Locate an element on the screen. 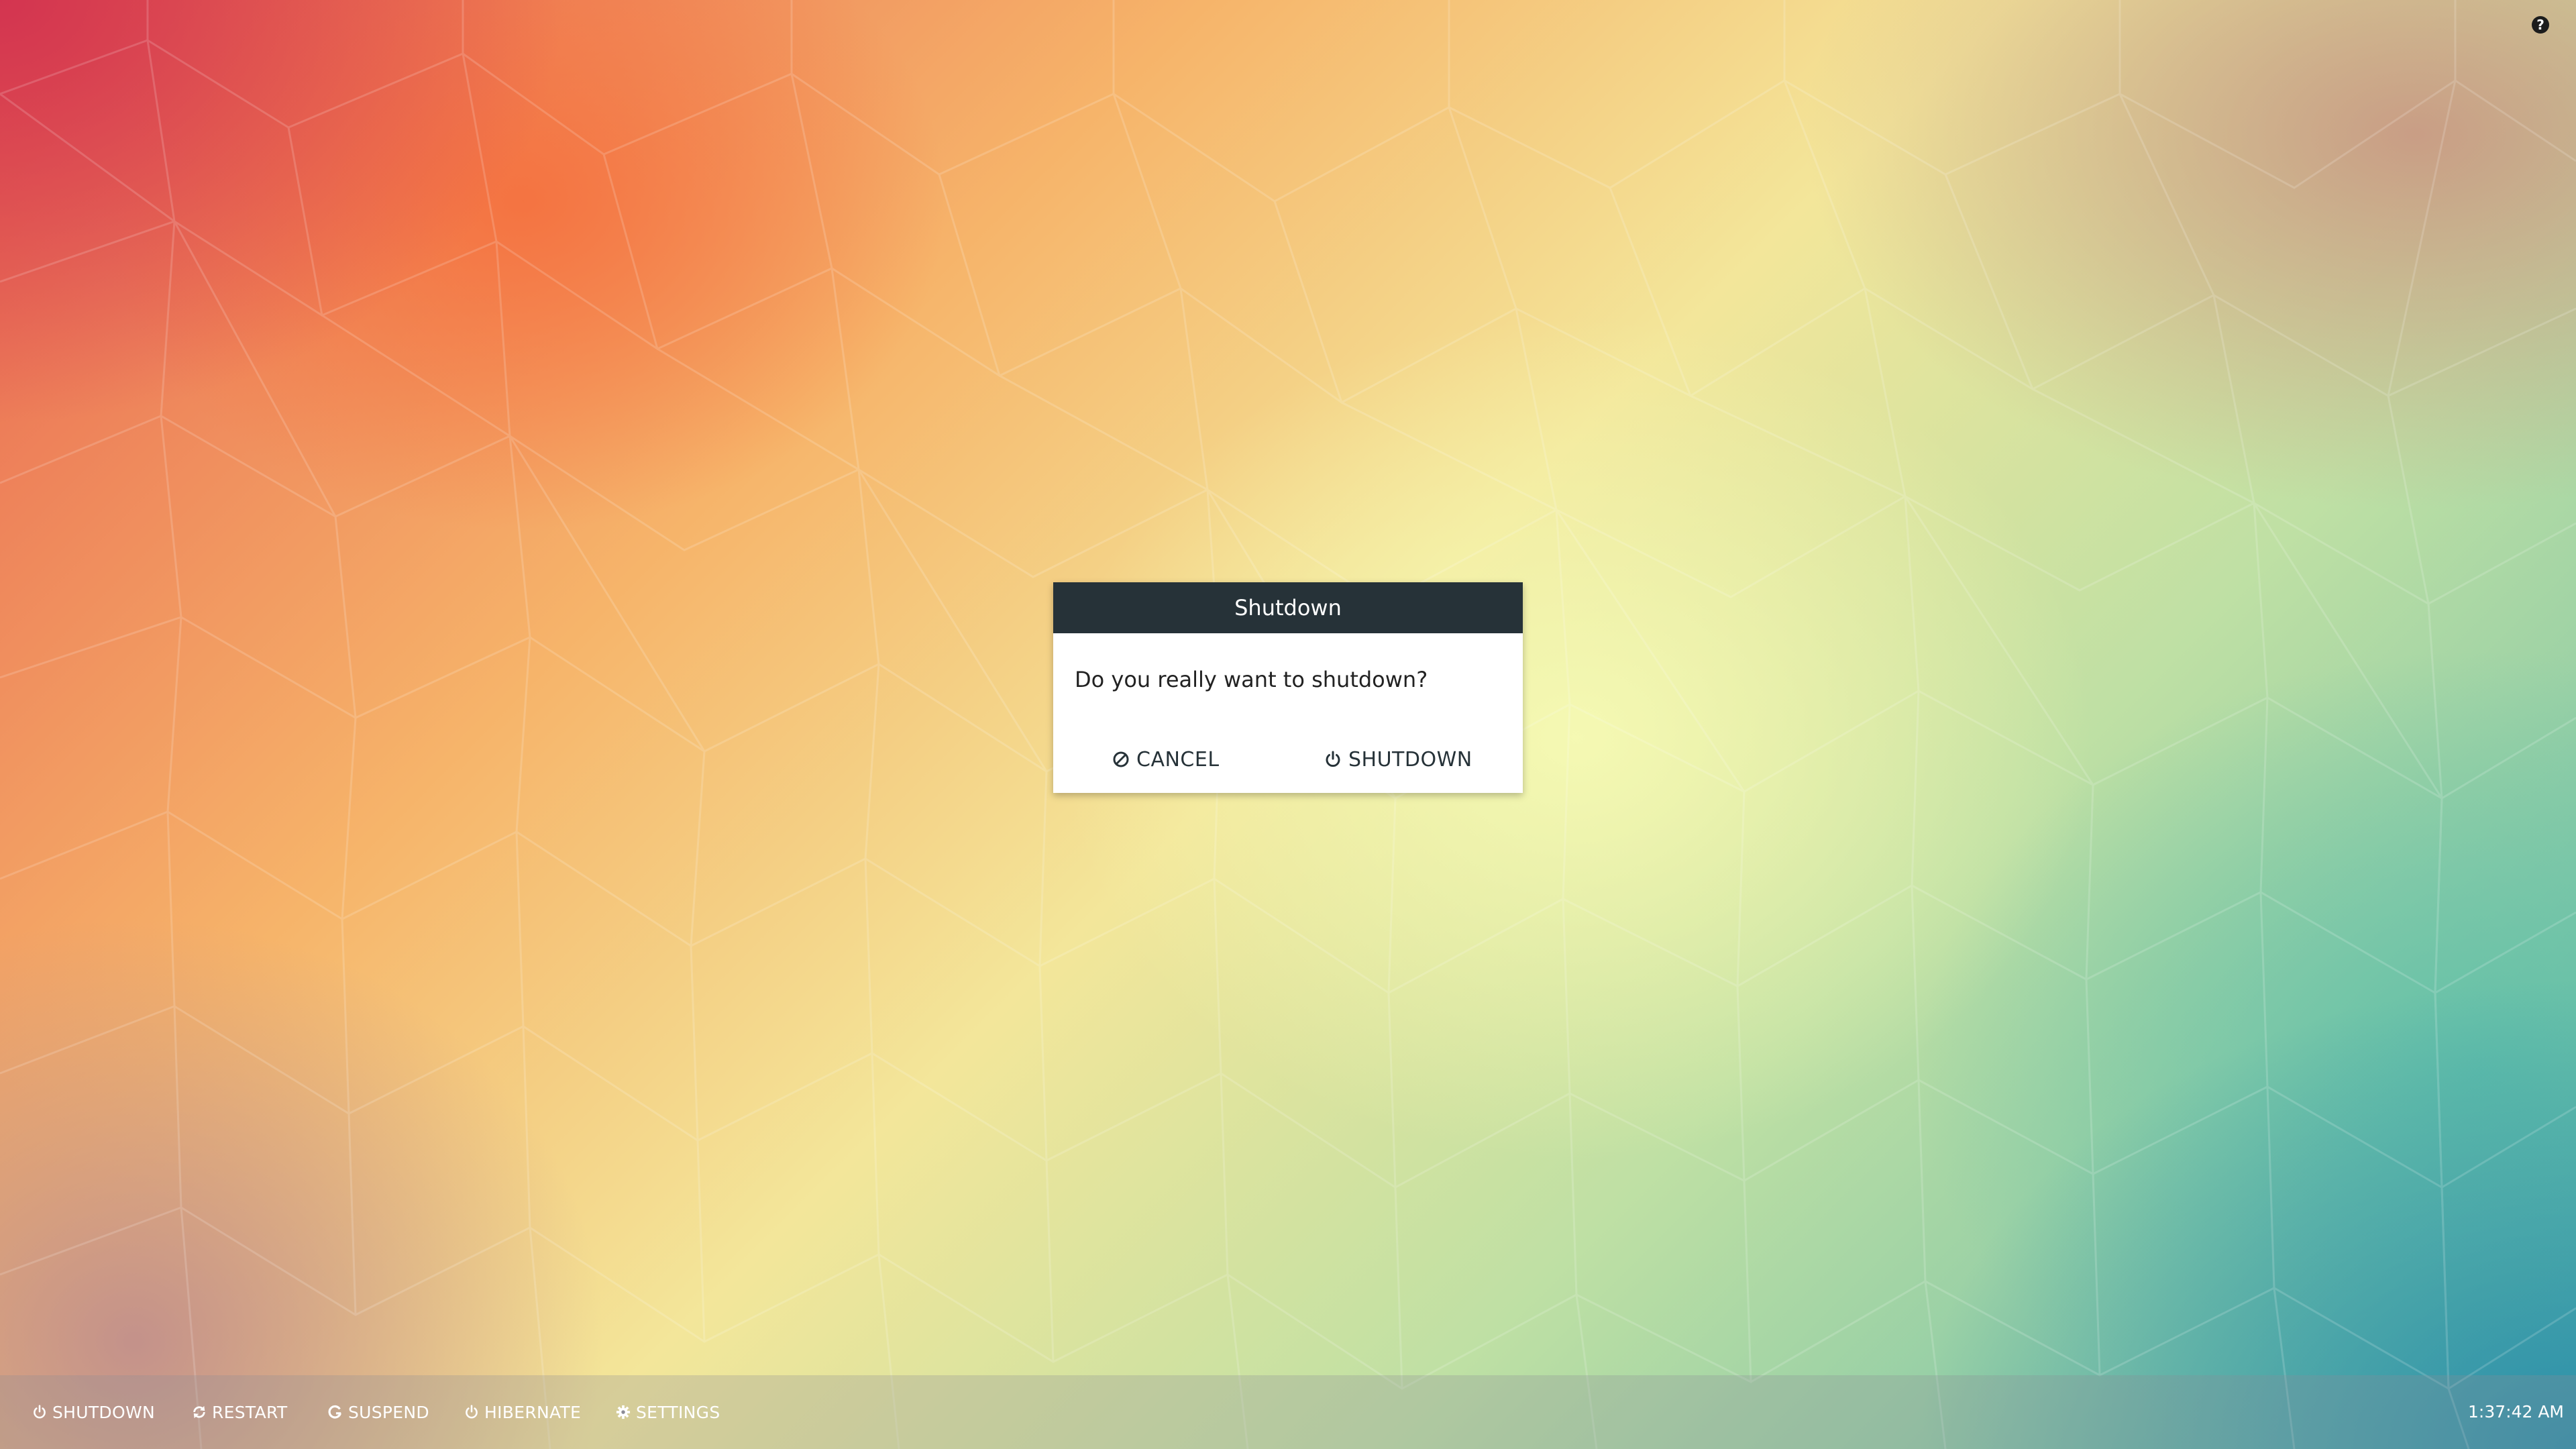 This screenshot has width=2576, height=1449. cancel-button: CANCEL is located at coordinates (1166, 759).